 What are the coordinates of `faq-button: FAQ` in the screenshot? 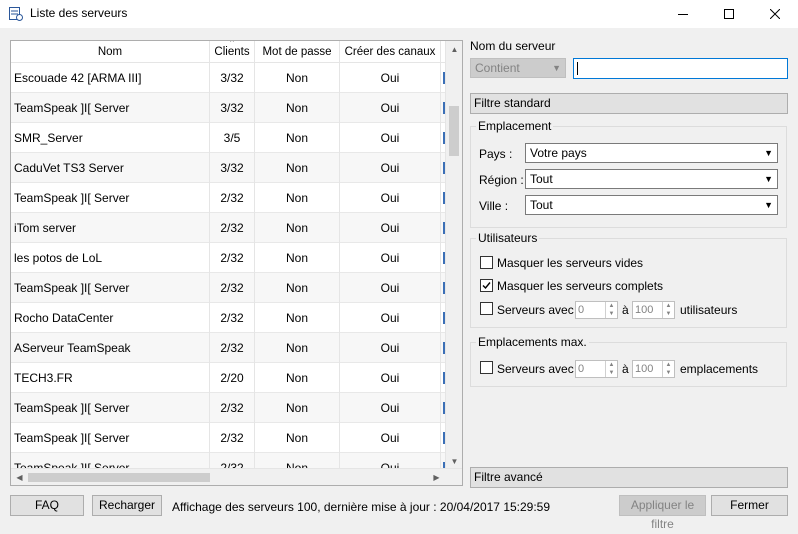 It's located at (47, 505).